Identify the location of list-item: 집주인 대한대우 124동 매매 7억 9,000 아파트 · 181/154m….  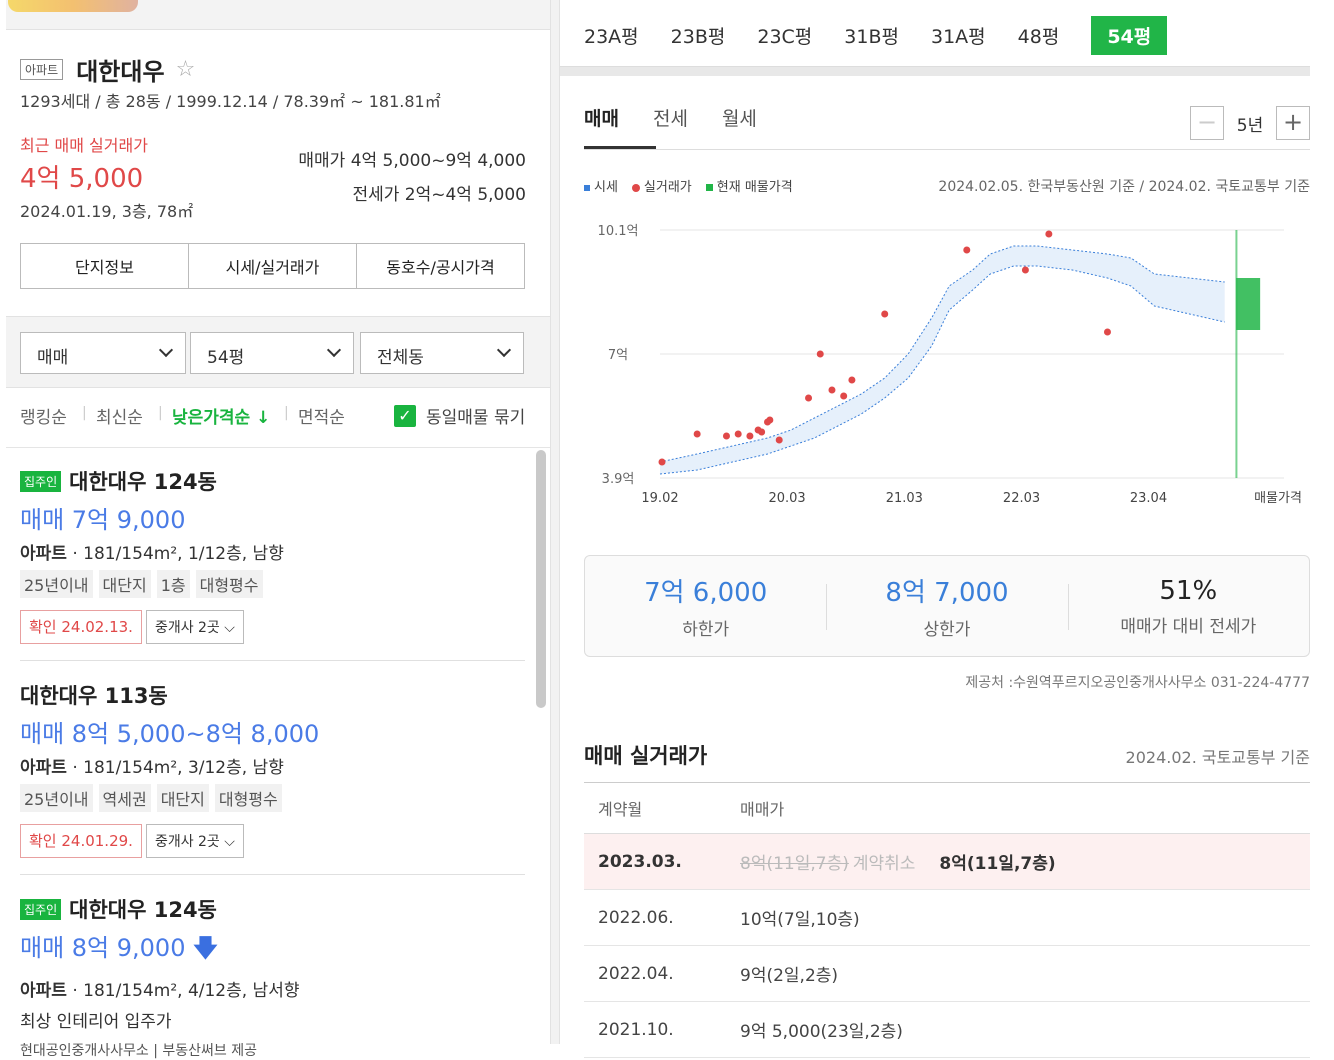
(275, 555).